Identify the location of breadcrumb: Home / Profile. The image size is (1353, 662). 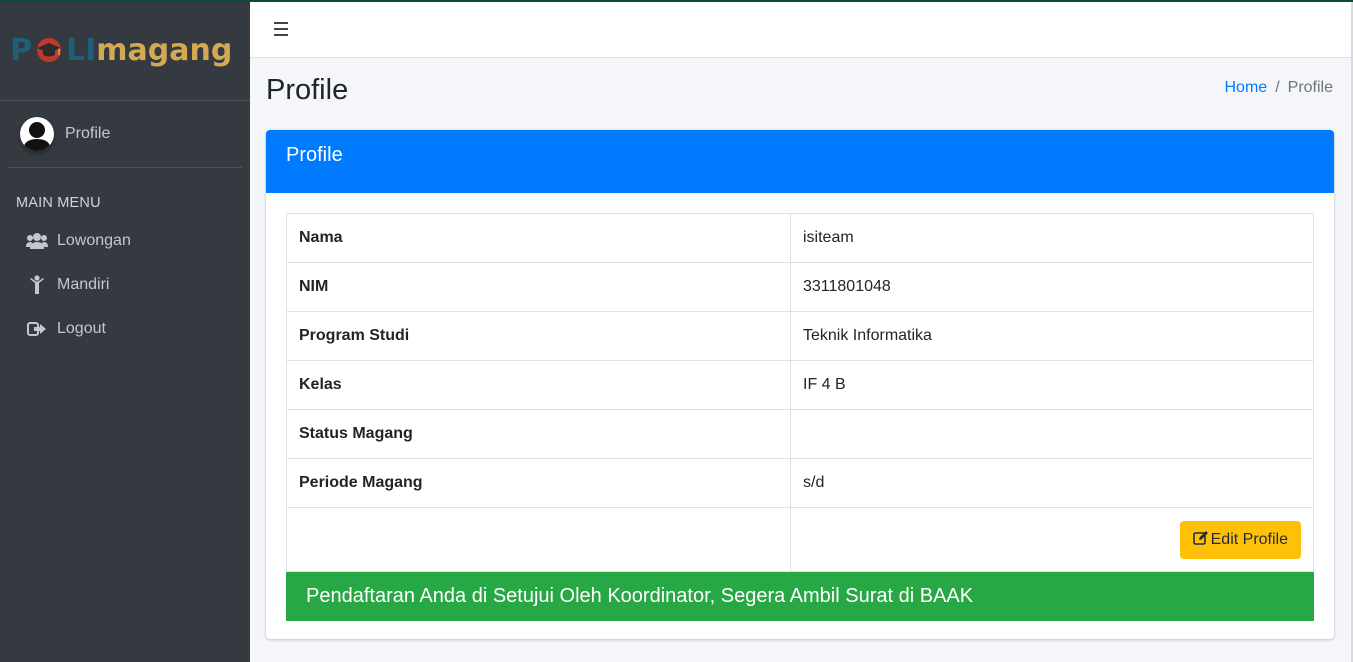
(1279, 88).